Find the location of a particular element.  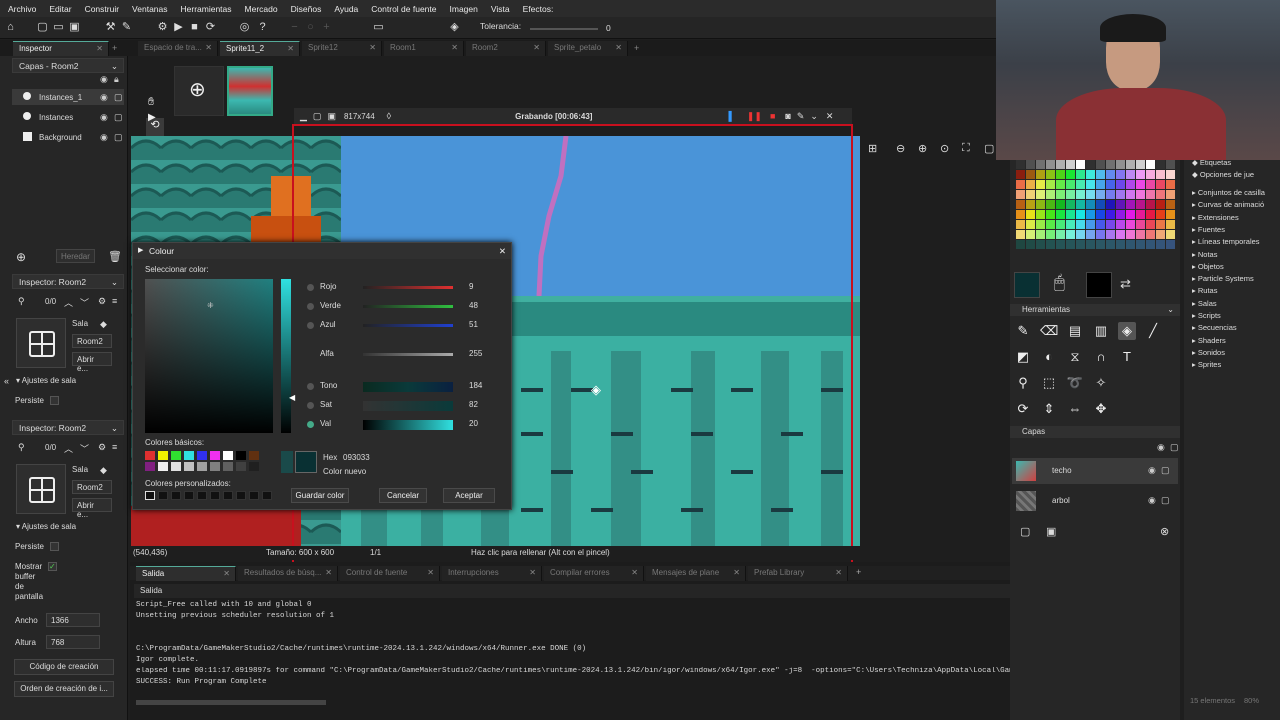

ellipse-icon: ◐ is located at coordinates (1049, 357).